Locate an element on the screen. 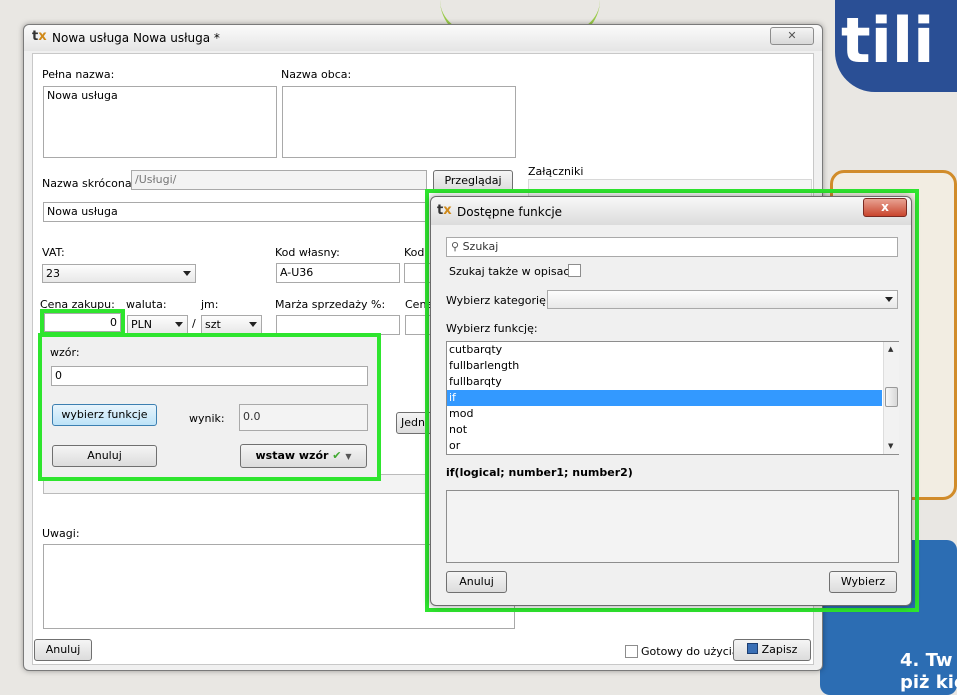 The height and width of the screenshot is (695, 957). formula-label: wzór: is located at coordinates (65, 352).